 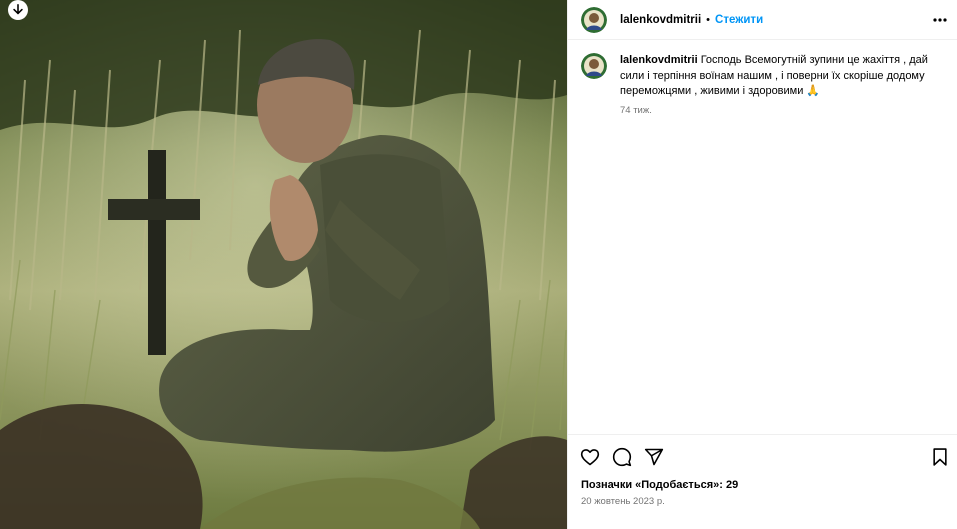 I want to click on heart-icon, so click(x=590, y=457).